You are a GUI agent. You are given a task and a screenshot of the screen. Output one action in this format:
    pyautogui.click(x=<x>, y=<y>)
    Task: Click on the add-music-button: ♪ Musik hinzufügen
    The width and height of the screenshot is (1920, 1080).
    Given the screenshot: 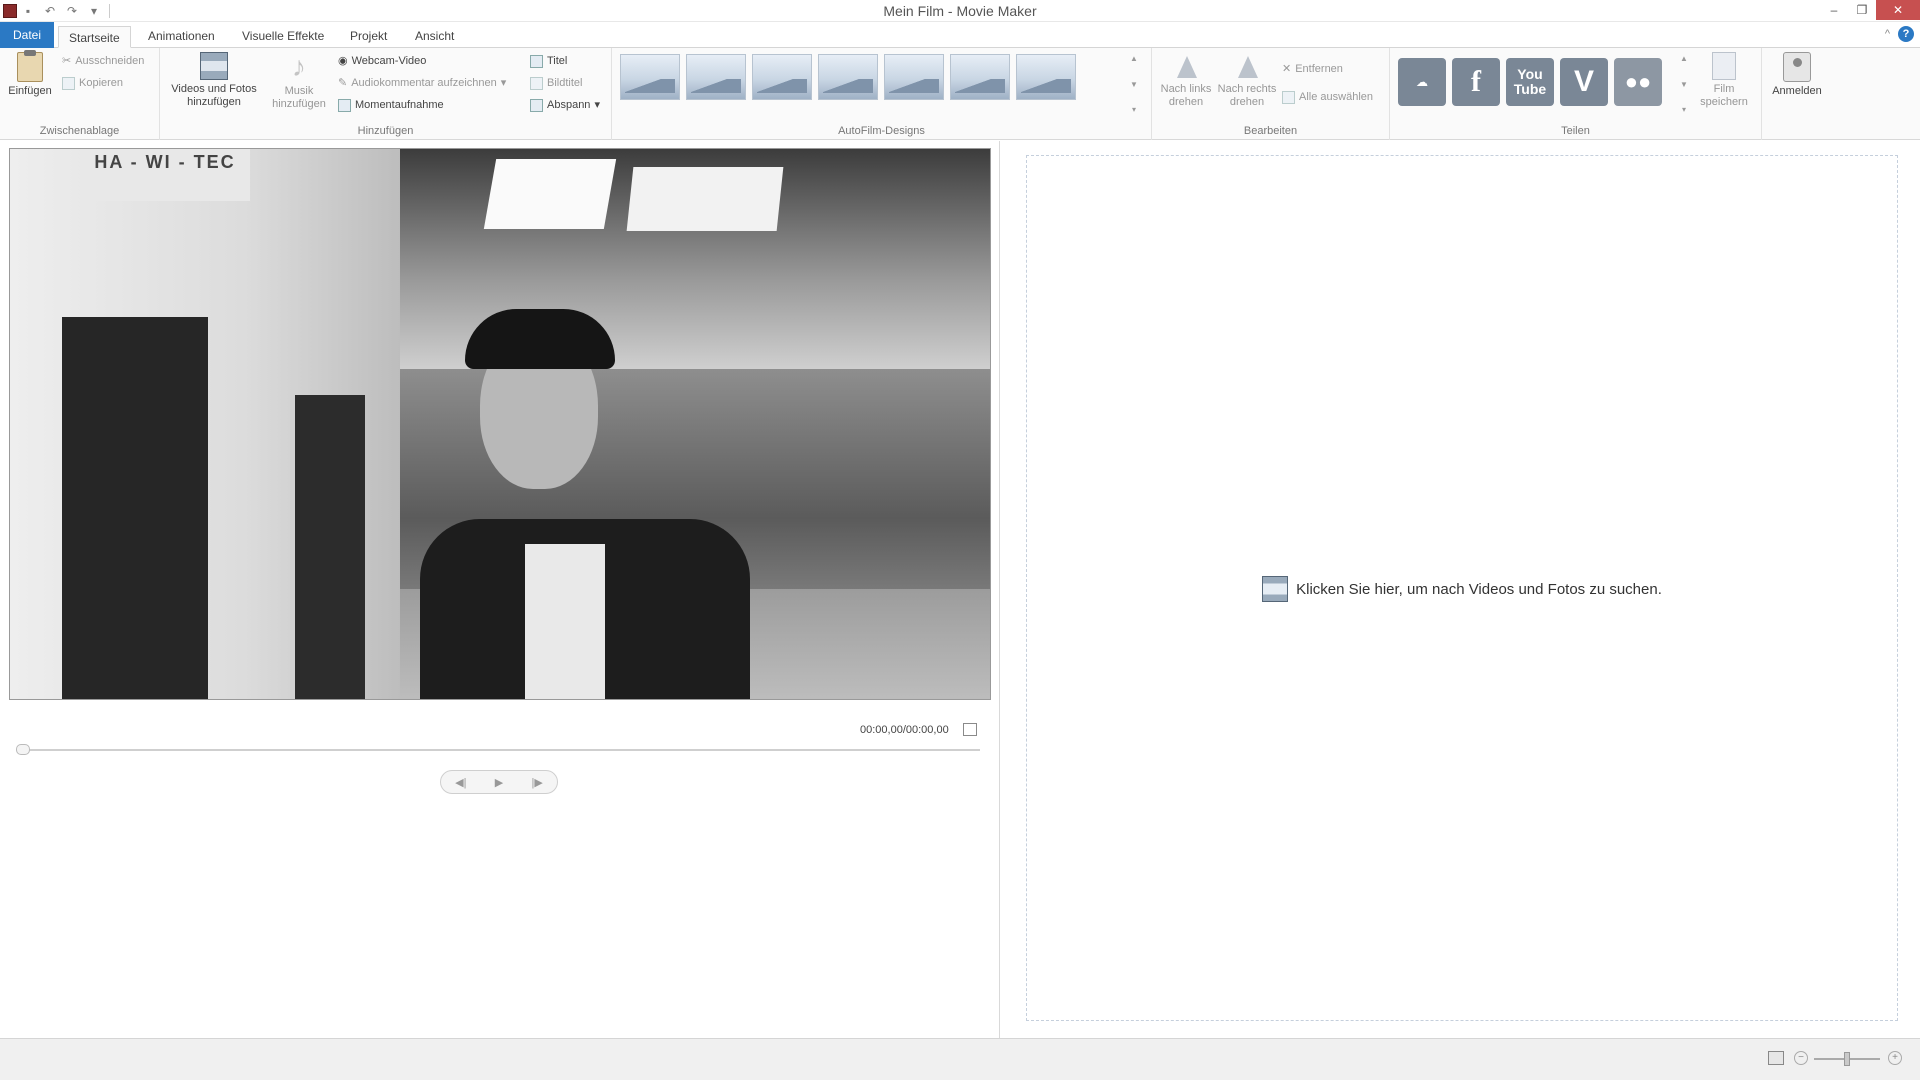 What is the action you would take?
    pyautogui.click(x=299, y=81)
    